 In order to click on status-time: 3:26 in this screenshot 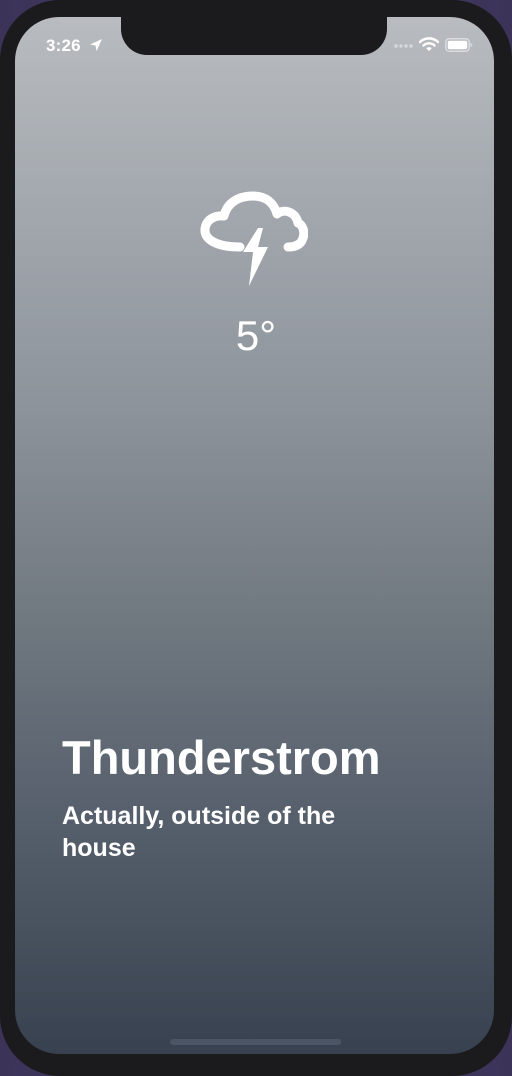, I will do `click(63, 45)`.